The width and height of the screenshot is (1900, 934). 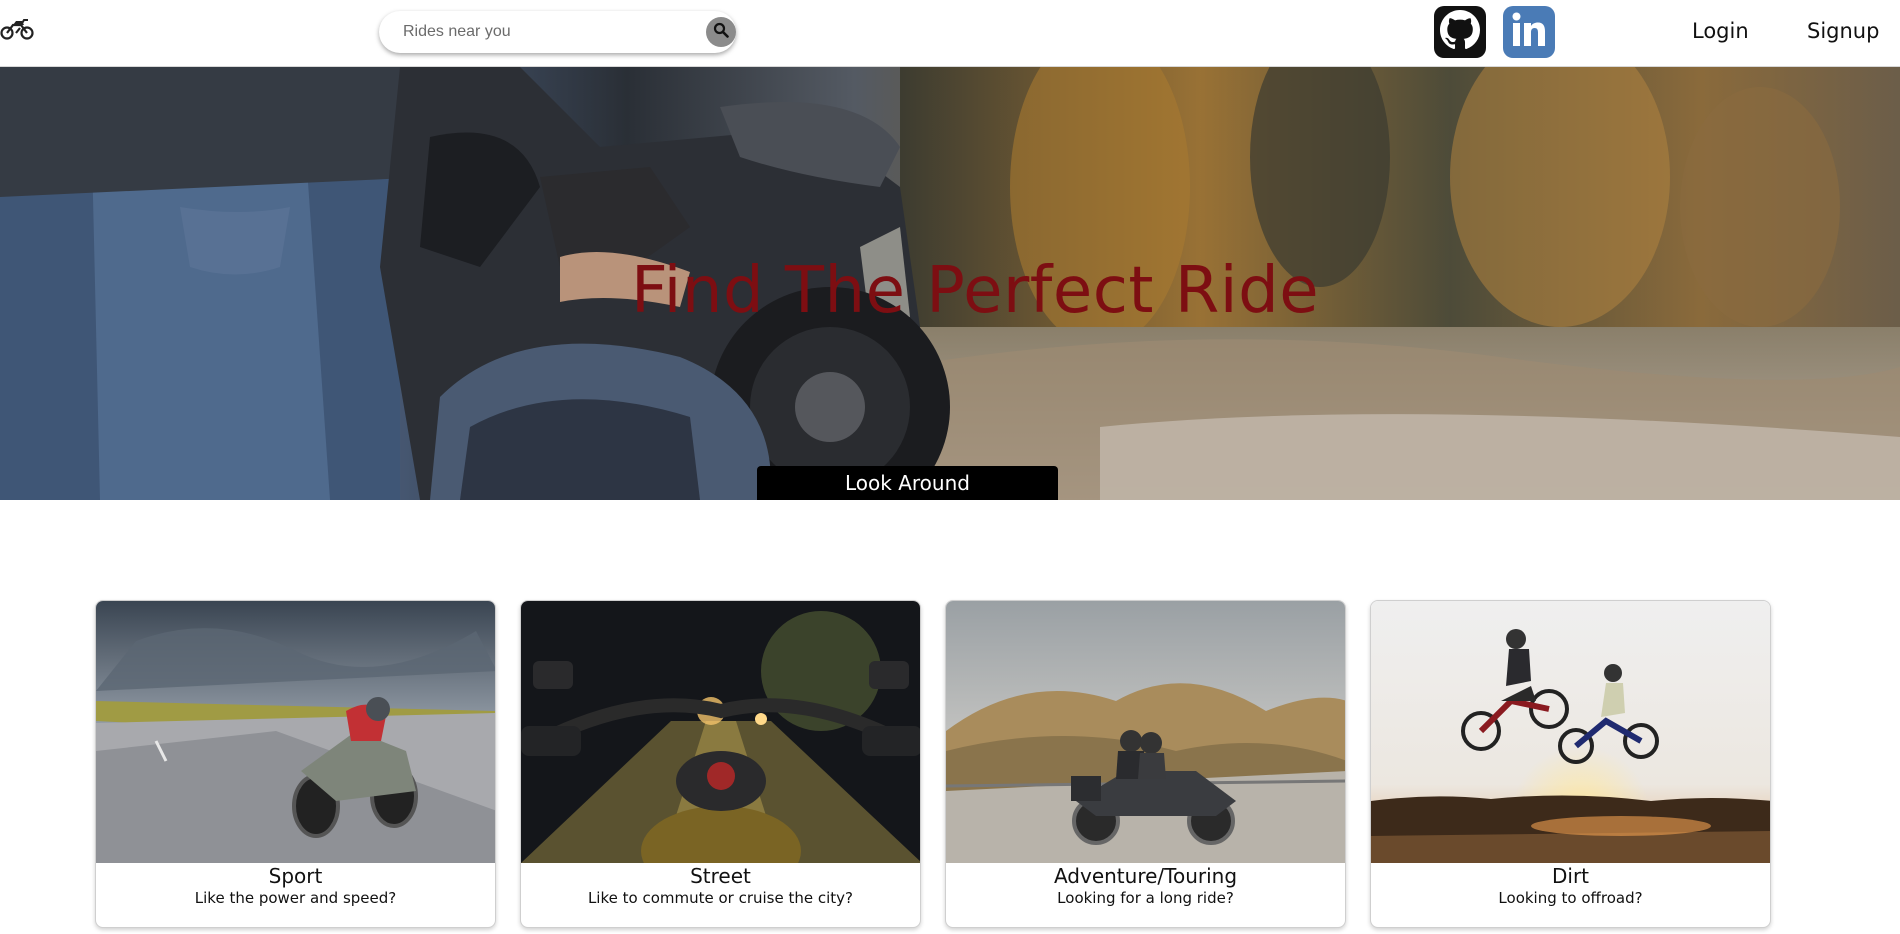 I want to click on card-subtitle: Looking for a long ride?, so click(x=1145, y=898).